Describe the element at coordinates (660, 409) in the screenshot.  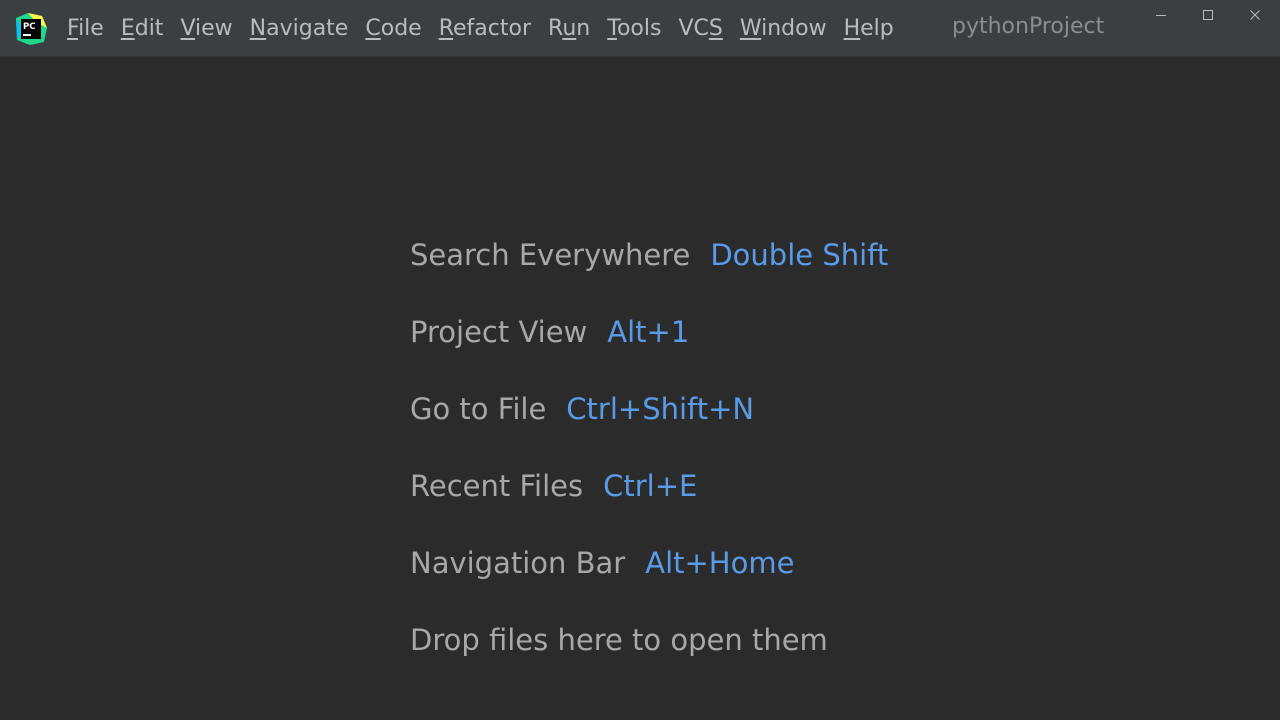
I see `hint-shortcut: Ctrl+Shift+N` at that location.